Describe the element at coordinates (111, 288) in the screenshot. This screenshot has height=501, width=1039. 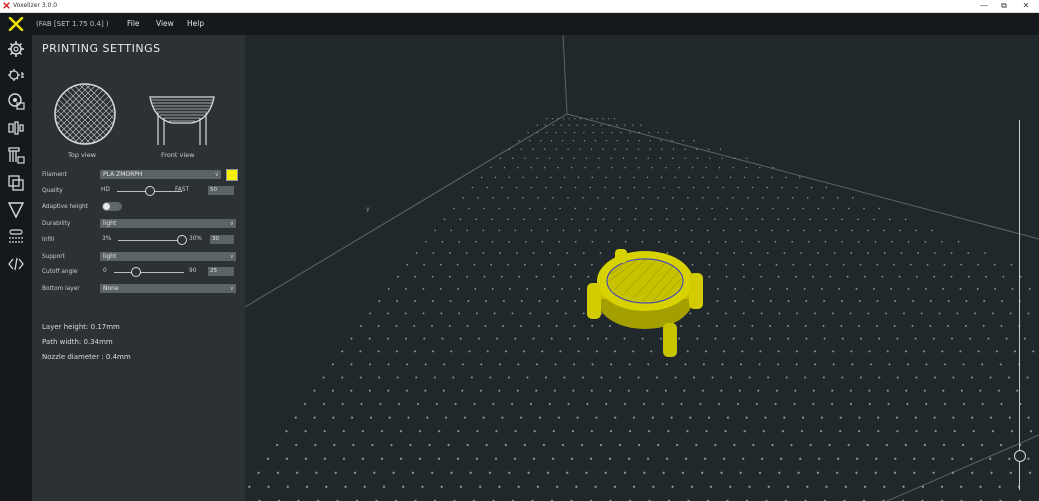
I see `bottom-layer-value: None` at that location.